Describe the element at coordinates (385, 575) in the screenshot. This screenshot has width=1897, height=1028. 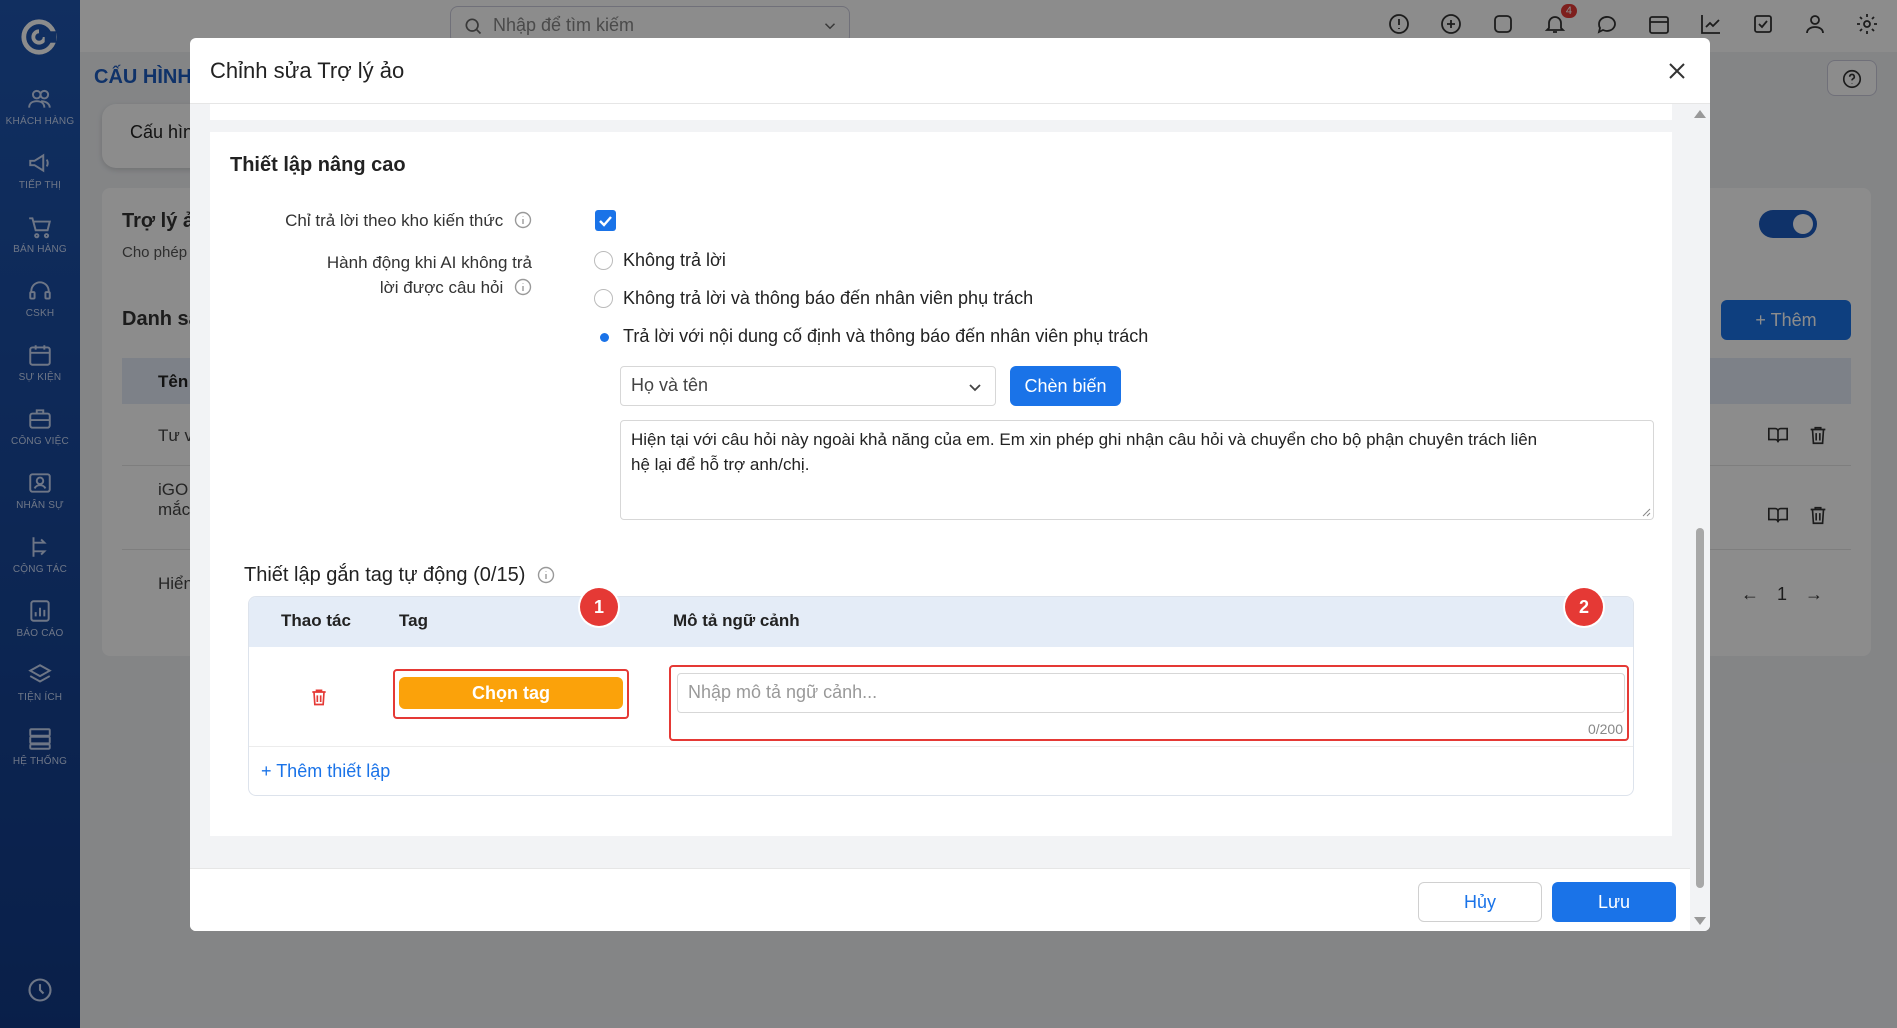
I see `tag-section-title-text: Thiết lập gắn tag tự động (0/15)` at that location.